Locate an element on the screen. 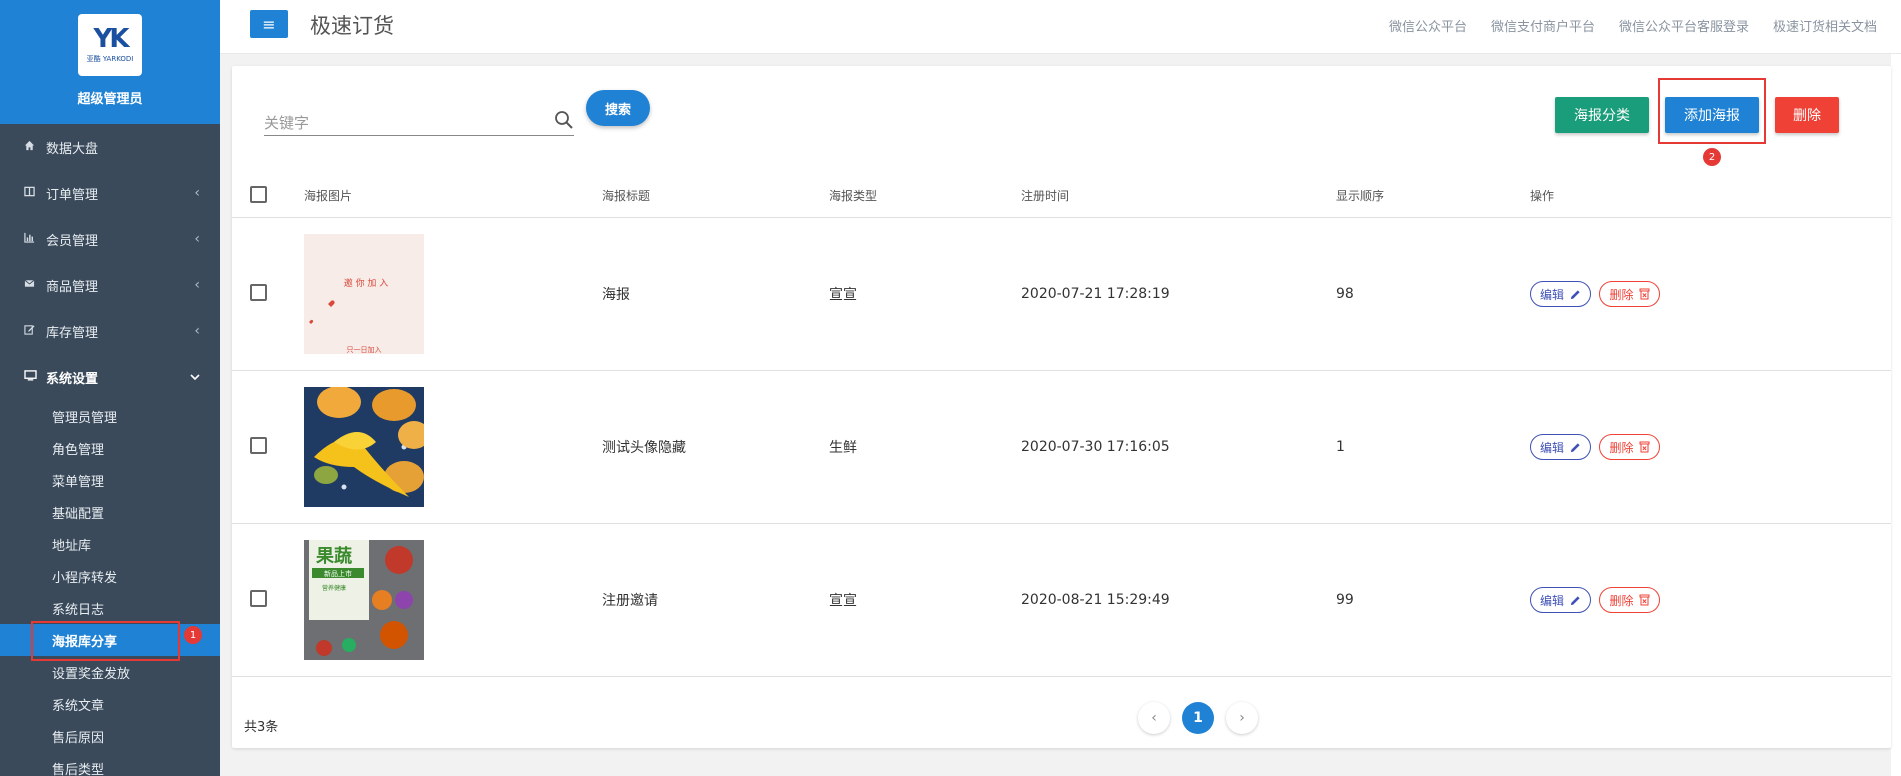  submenu-item-system-log: 系统日志 is located at coordinates (110, 608).